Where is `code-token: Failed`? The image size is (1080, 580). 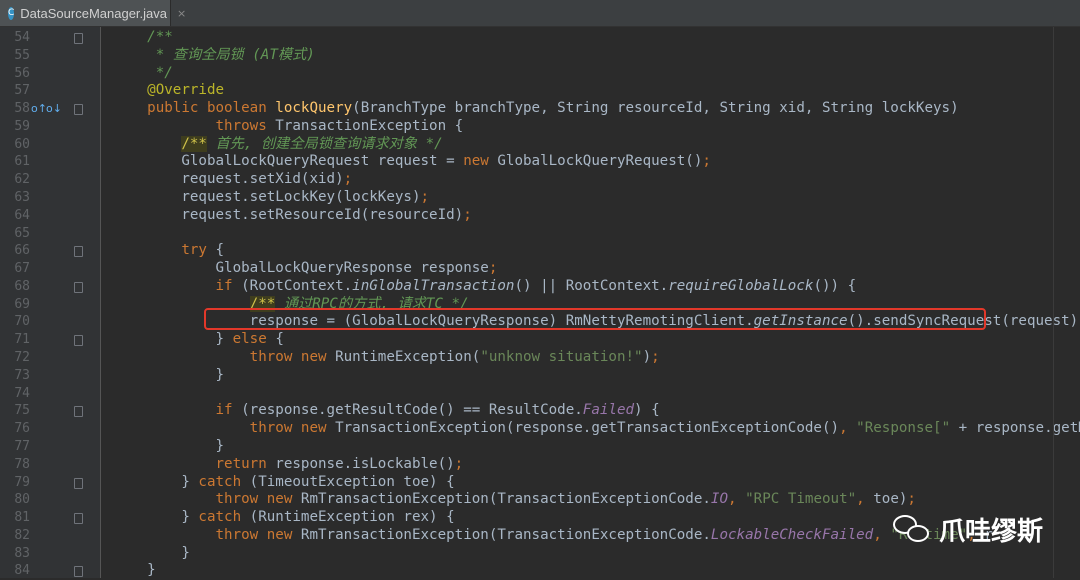
code-token: Failed is located at coordinates (608, 410).